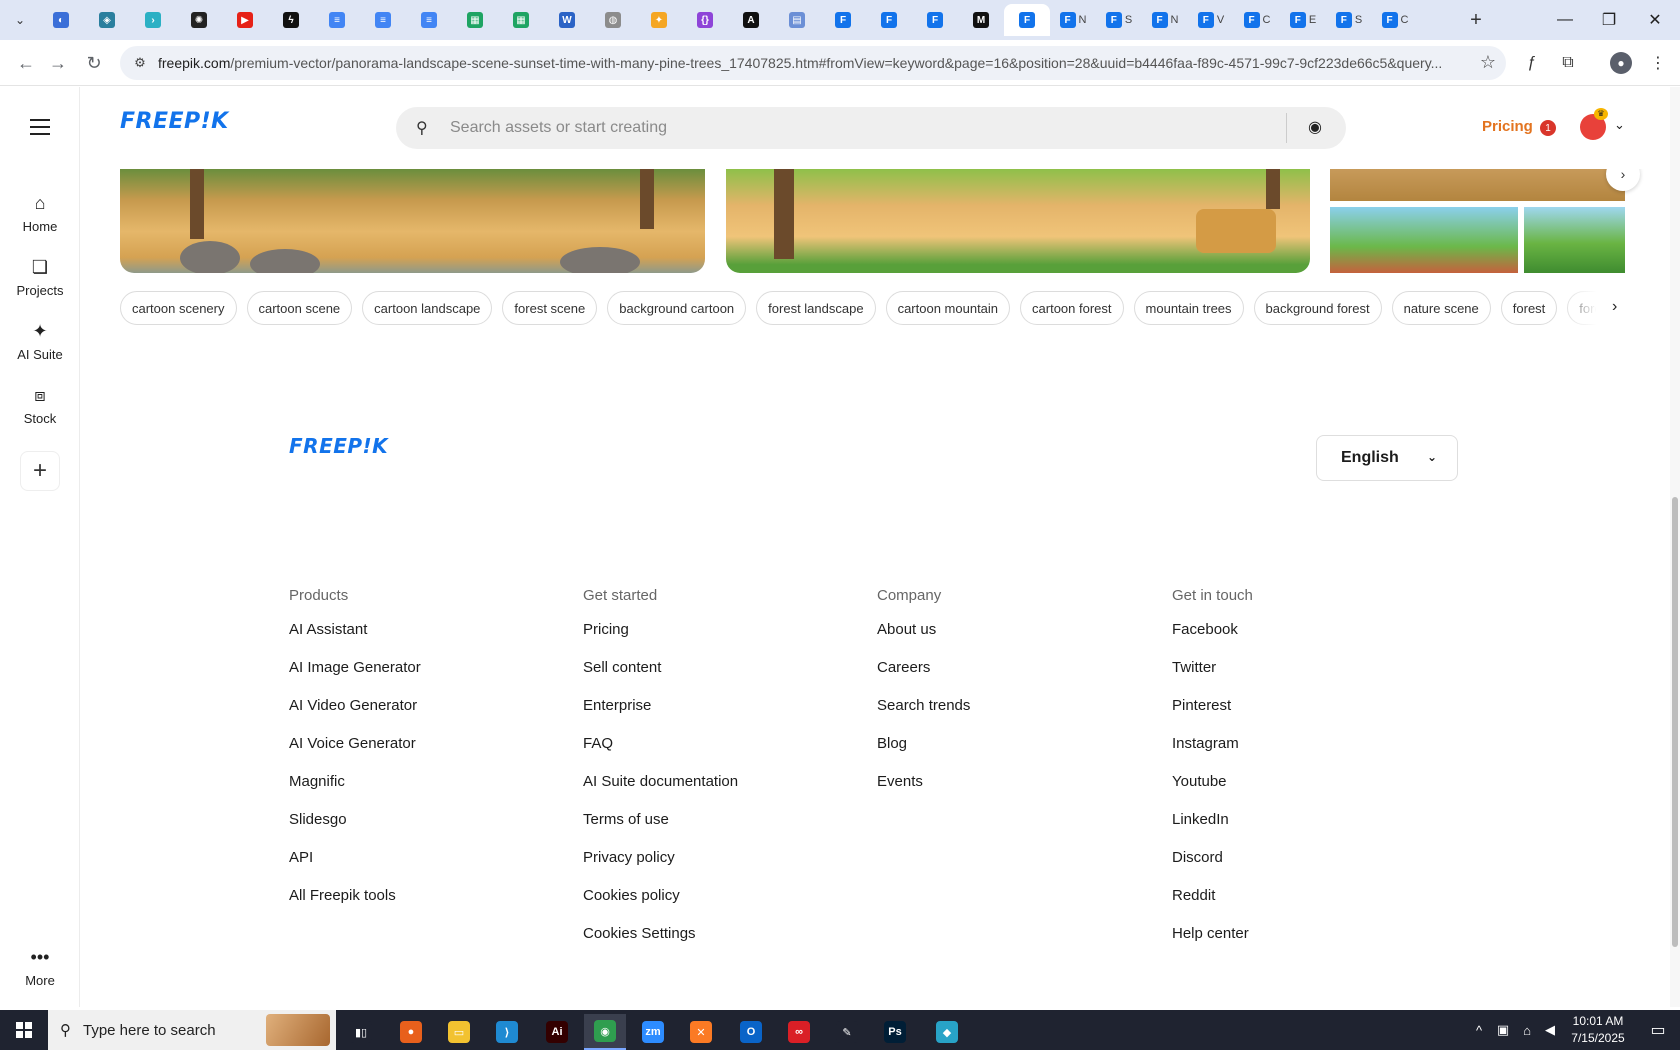 This screenshot has width=1680, height=1050. Describe the element at coordinates (1479, 1030) in the screenshot. I see `show-hidden-icons-chevron-icon: ^` at that location.